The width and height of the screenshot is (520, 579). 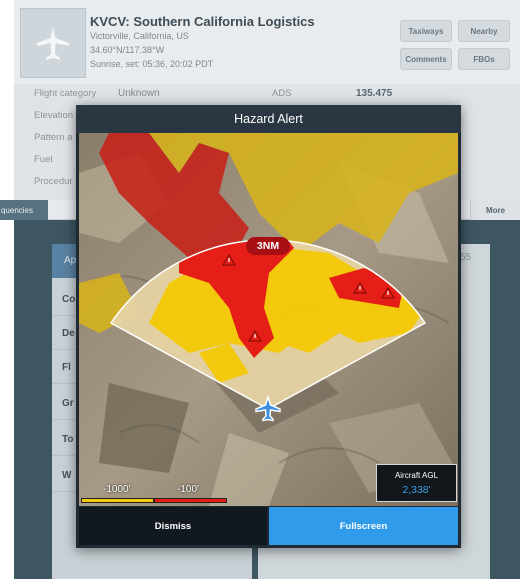 What do you see at coordinates (69, 299) in the screenshot?
I see `list-item-label: Co` at bounding box center [69, 299].